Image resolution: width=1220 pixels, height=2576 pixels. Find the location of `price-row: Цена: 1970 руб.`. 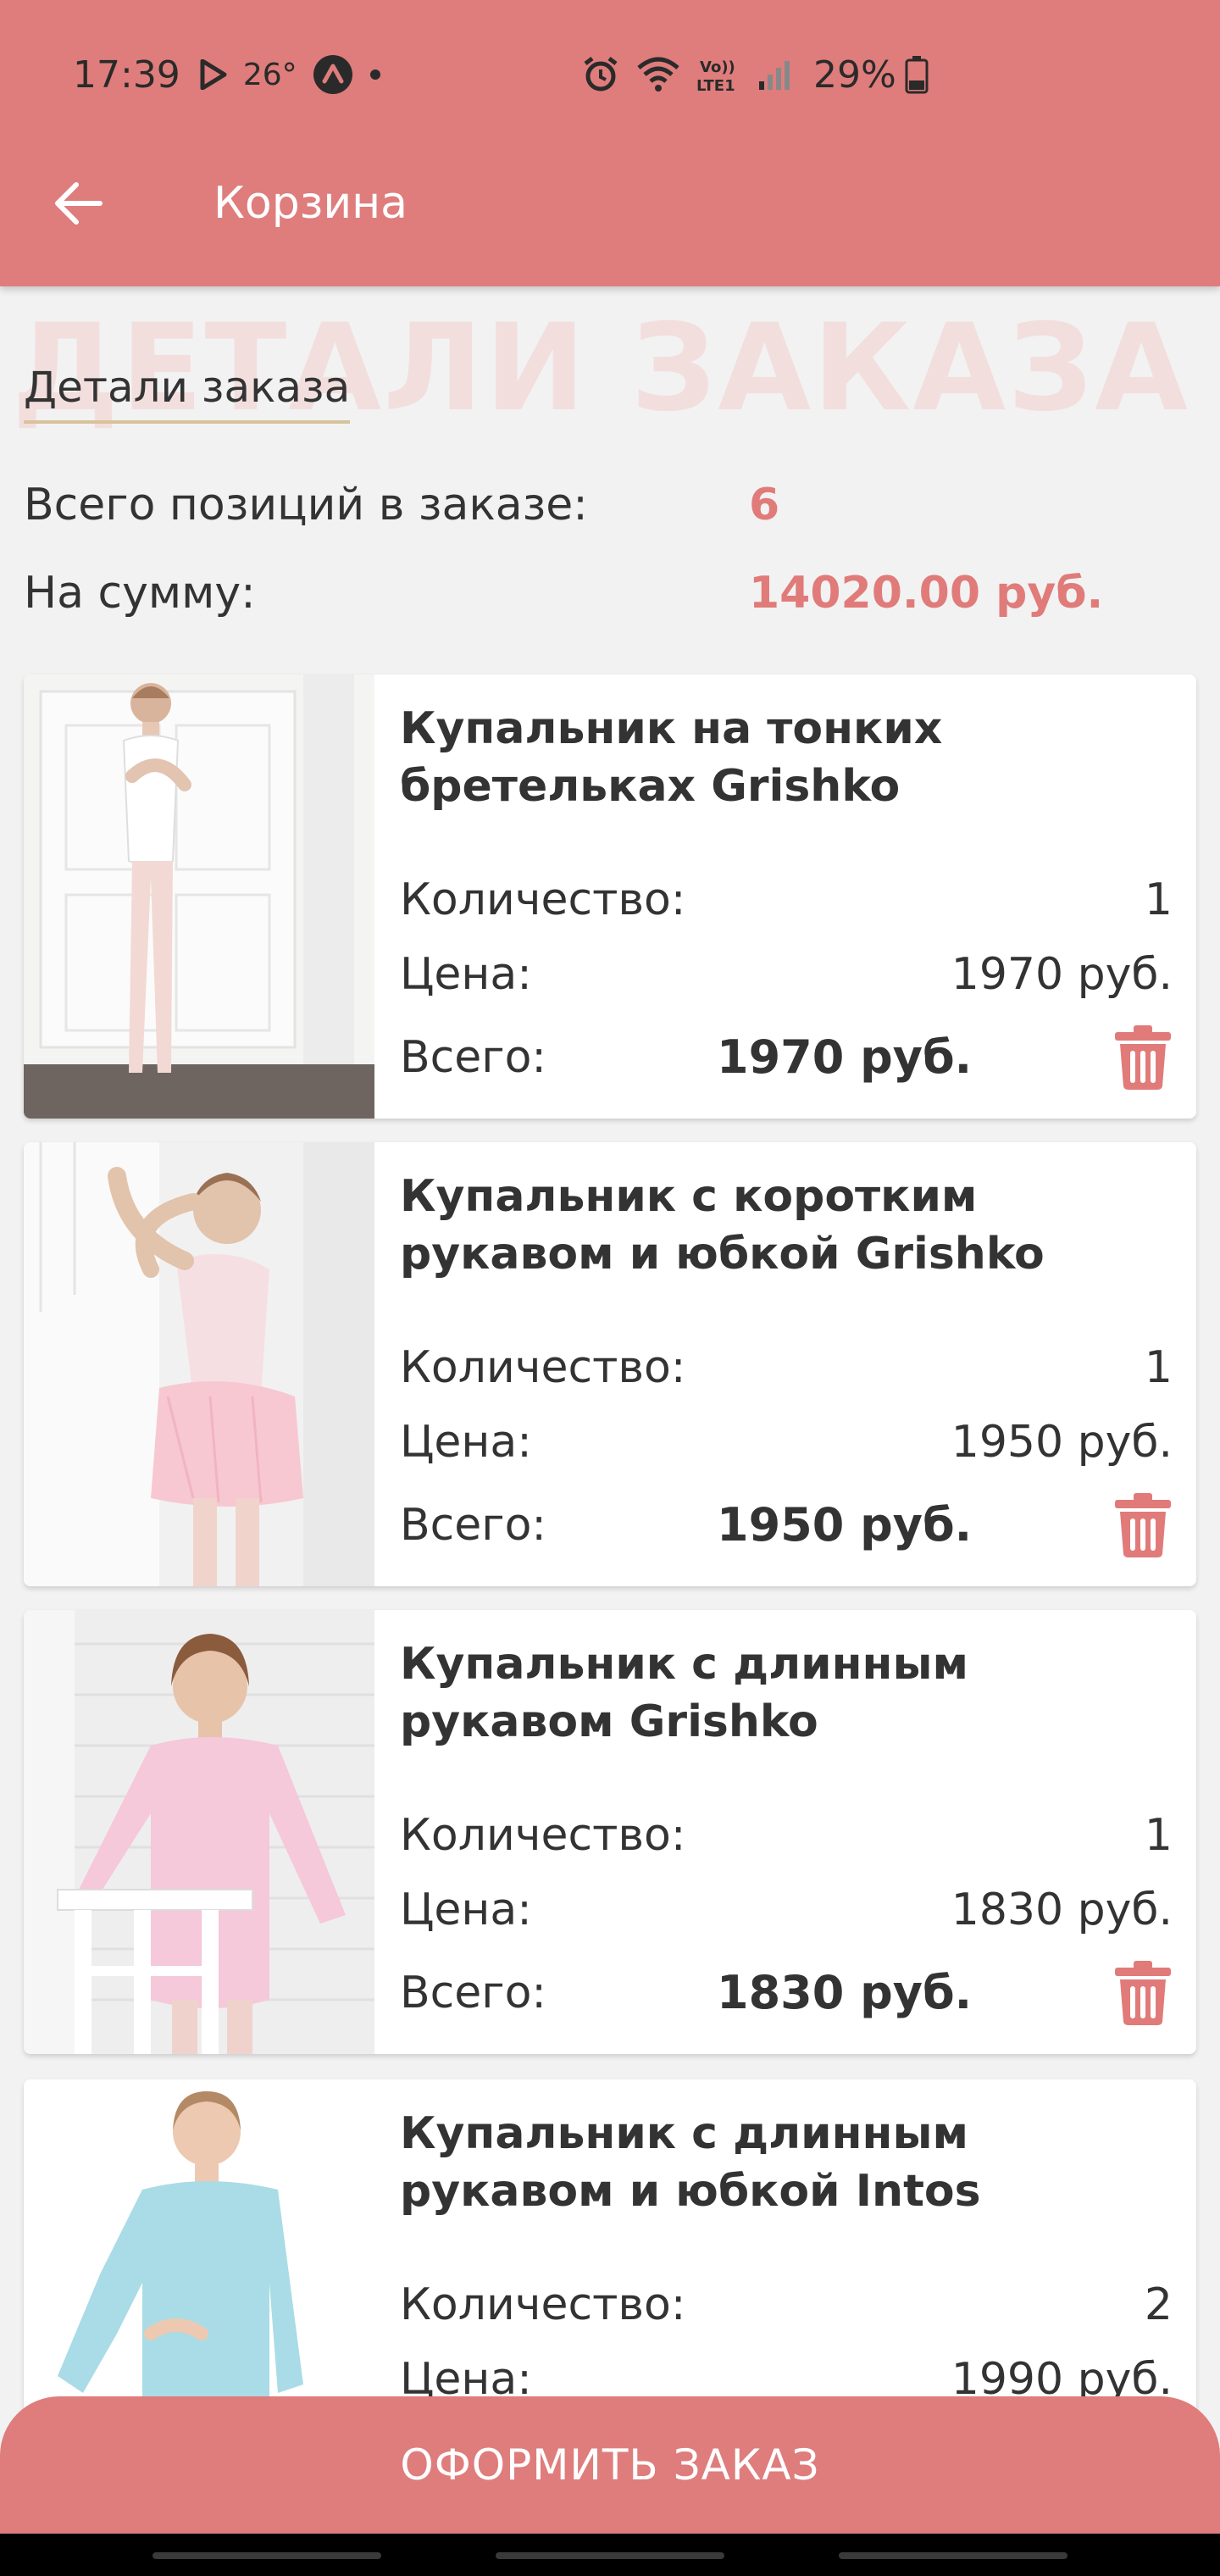

price-row: Цена: 1970 руб. is located at coordinates (786, 974).